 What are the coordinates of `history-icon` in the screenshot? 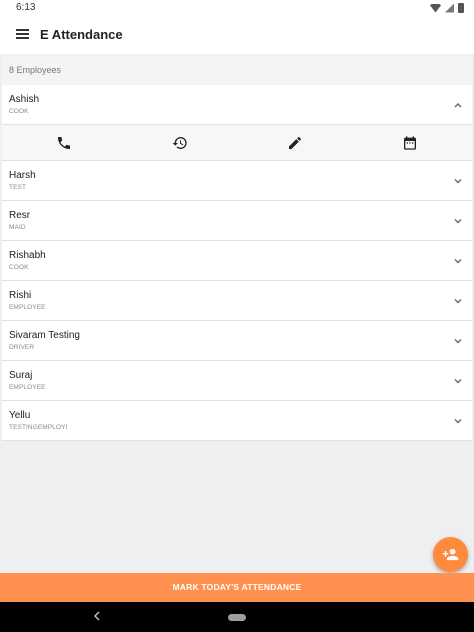 It's located at (180, 143).